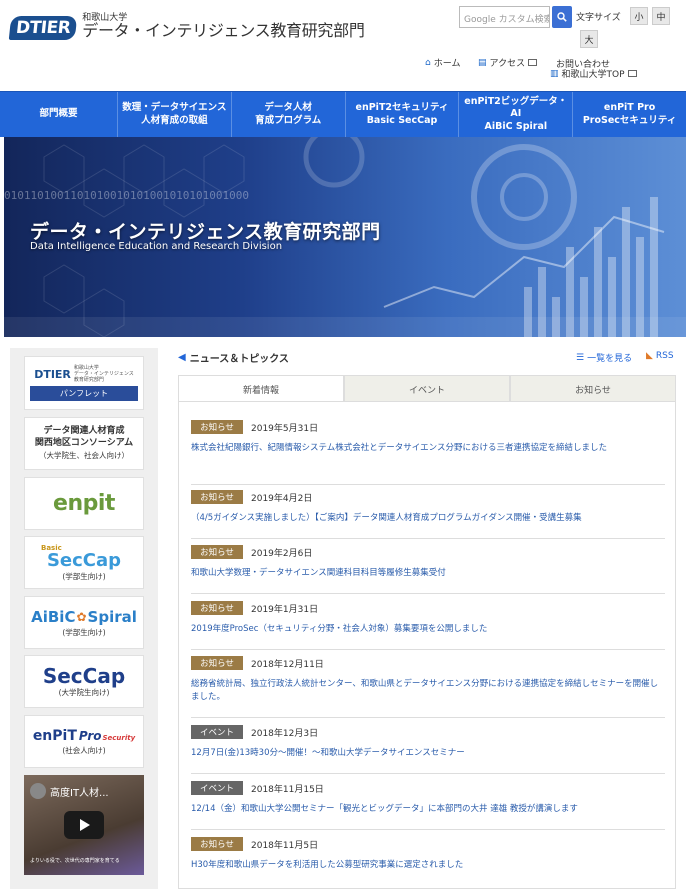 The image size is (686, 889). Describe the element at coordinates (442, 63) in the screenshot. I see `home-link: ⌂ ホーム` at that location.